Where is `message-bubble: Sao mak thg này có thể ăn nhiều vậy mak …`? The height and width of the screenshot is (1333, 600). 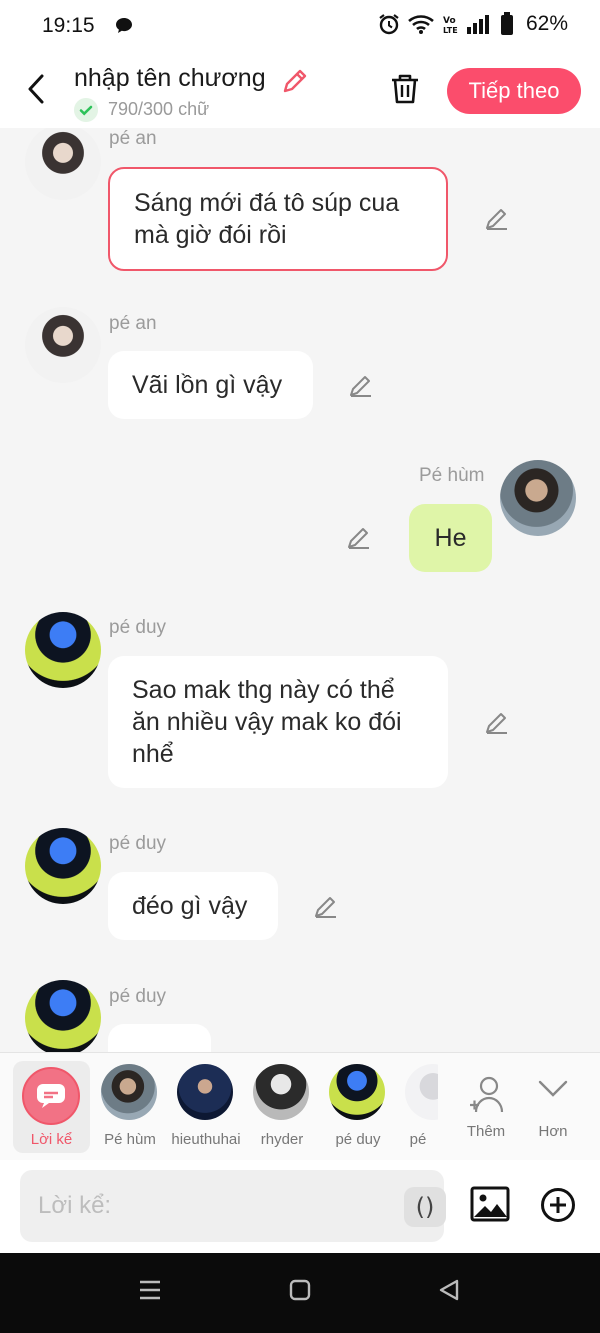 message-bubble: Sao mak thg này có thể ăn nhiều vậy mak … is located at coordinates (278, 722).